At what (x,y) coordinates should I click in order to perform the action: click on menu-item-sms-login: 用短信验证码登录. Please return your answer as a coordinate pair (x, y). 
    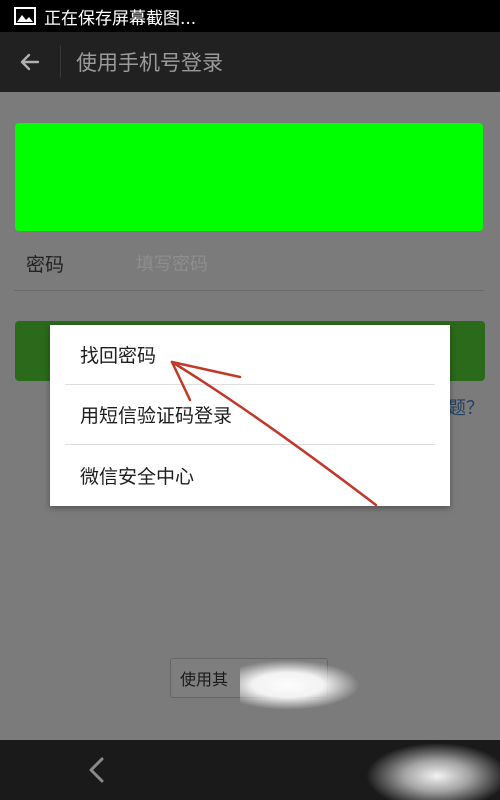
    Looking at the image, I should click on (250, 415).